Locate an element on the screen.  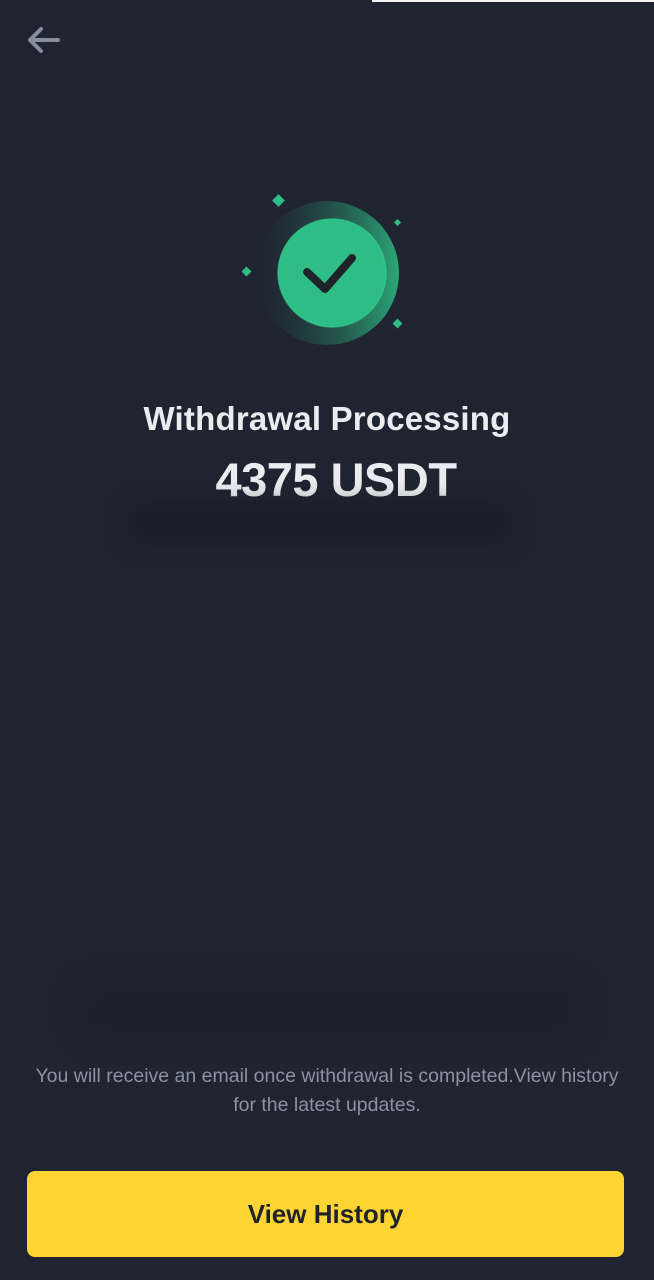
withdrawal-amount: 4375 USDT is located at coordinates (336, 479).